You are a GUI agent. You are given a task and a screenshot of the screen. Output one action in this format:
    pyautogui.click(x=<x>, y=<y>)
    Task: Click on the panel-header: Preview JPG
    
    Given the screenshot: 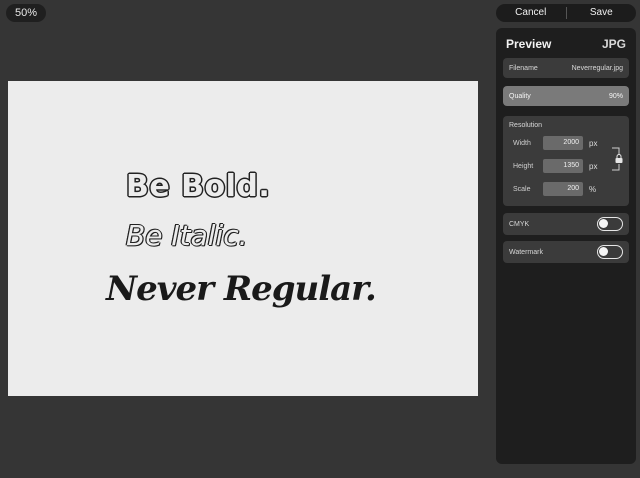 What is the action you would take?
    pyautogui.click(x=566, y=44)
    